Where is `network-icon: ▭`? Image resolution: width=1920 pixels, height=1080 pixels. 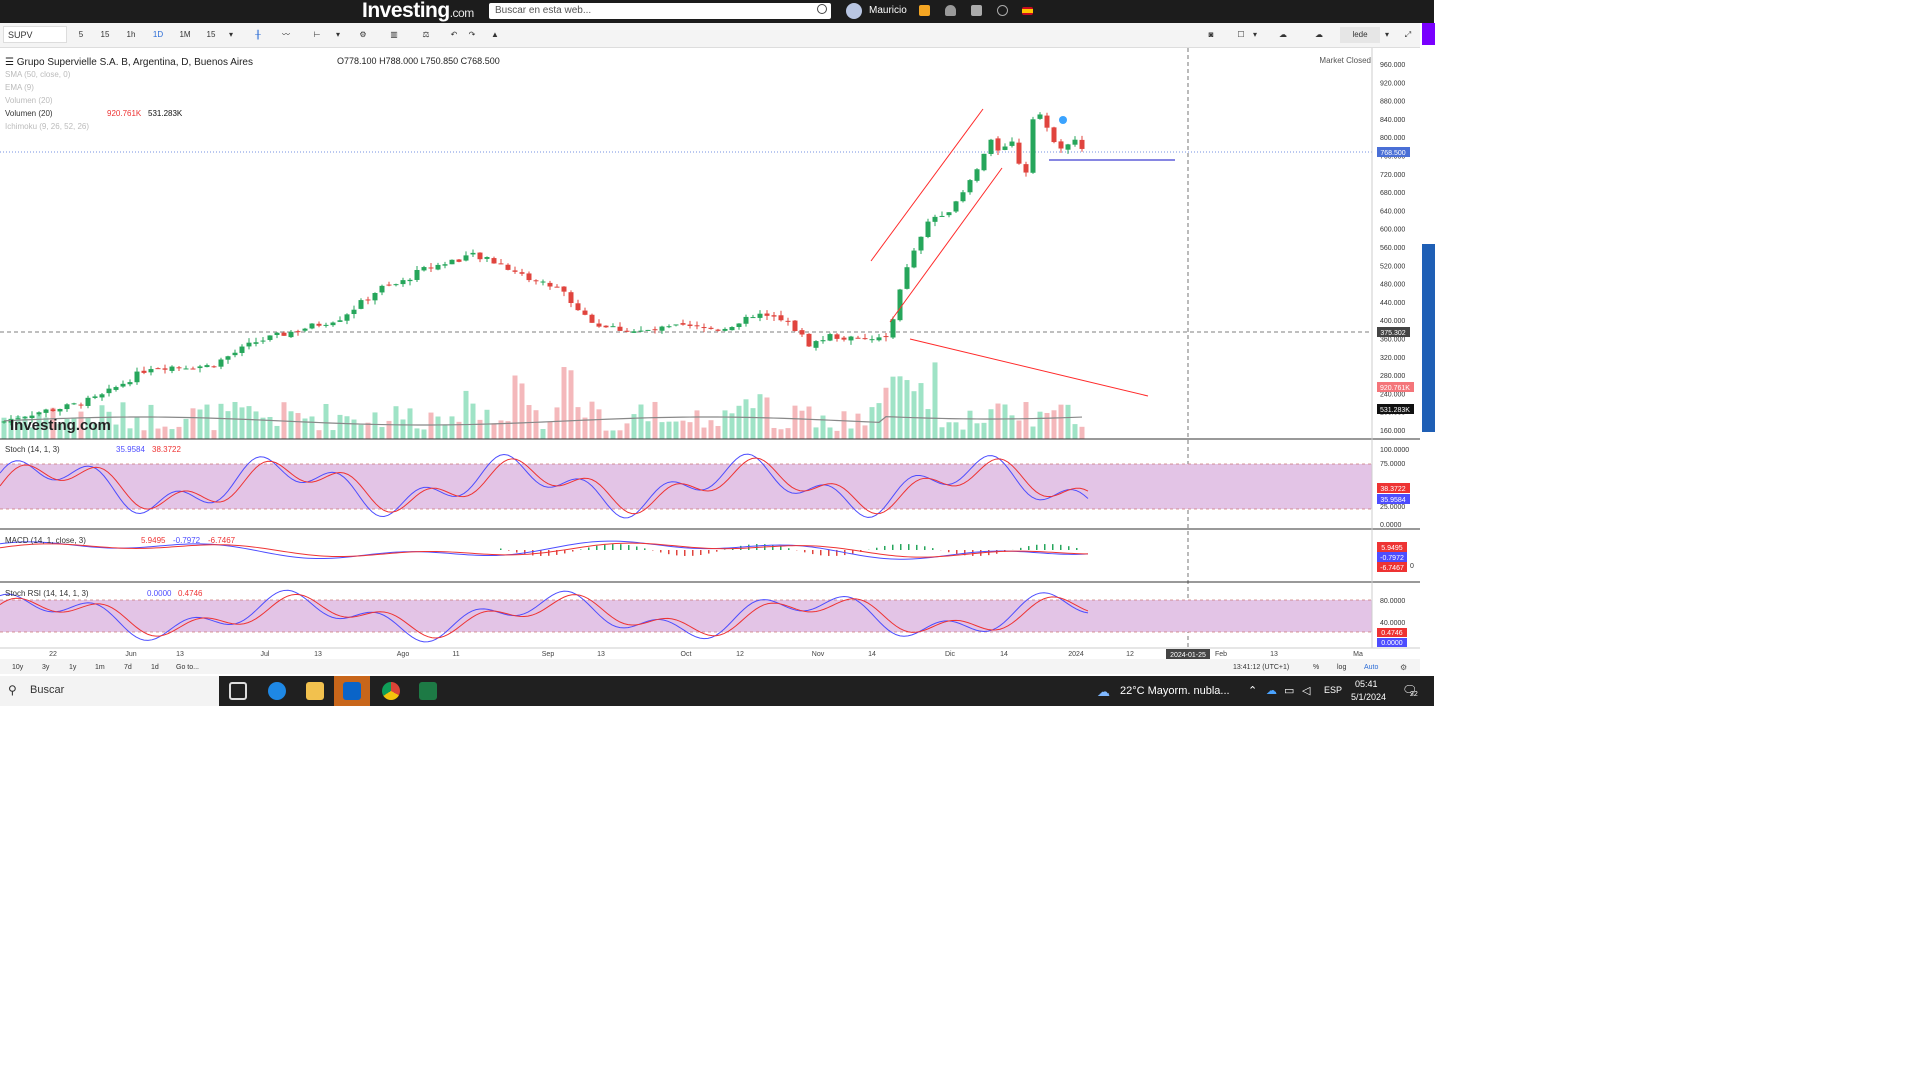
network-icon: ▭ is located at coordinates (1289, 690).